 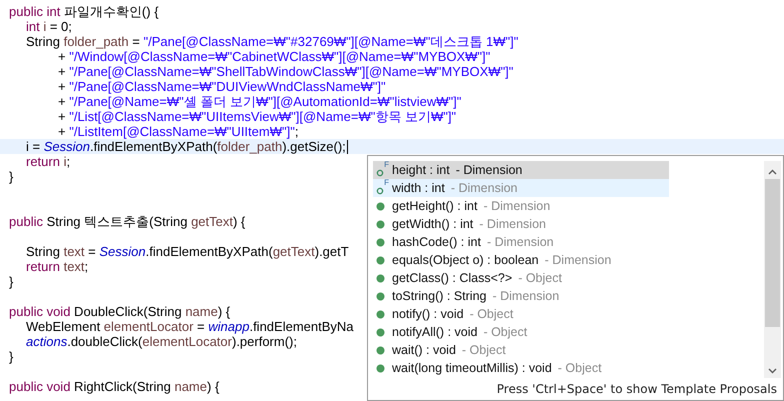 I want to click on code-line: + "/Window[@ClassName=₩"CabinetWClass₩"][@Name=₩"MYBOX₩"]", so click(x=274, y=56).